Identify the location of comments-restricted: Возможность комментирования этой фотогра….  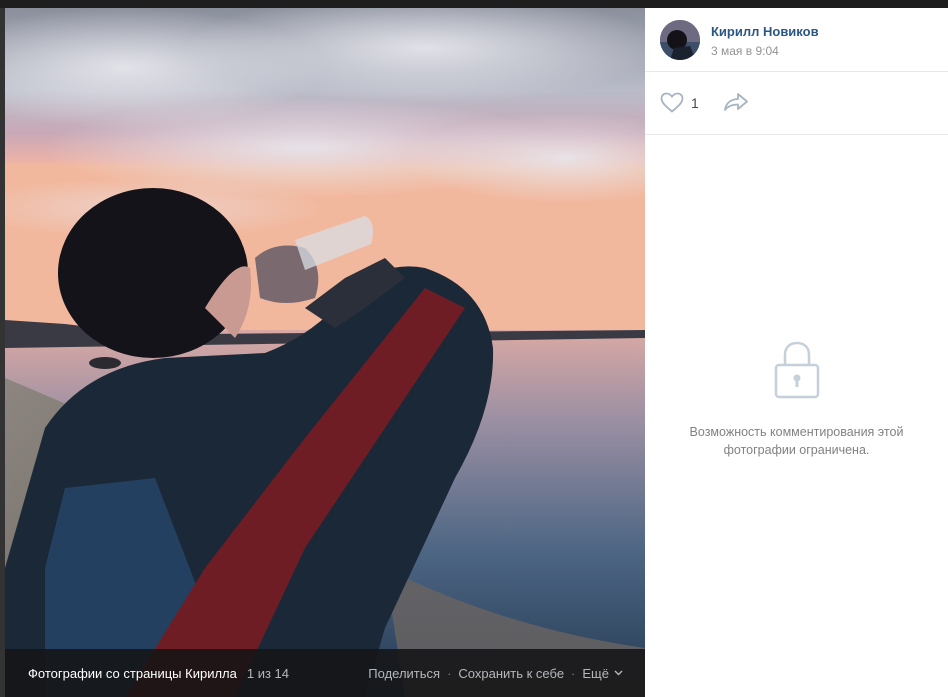
(796, 398).